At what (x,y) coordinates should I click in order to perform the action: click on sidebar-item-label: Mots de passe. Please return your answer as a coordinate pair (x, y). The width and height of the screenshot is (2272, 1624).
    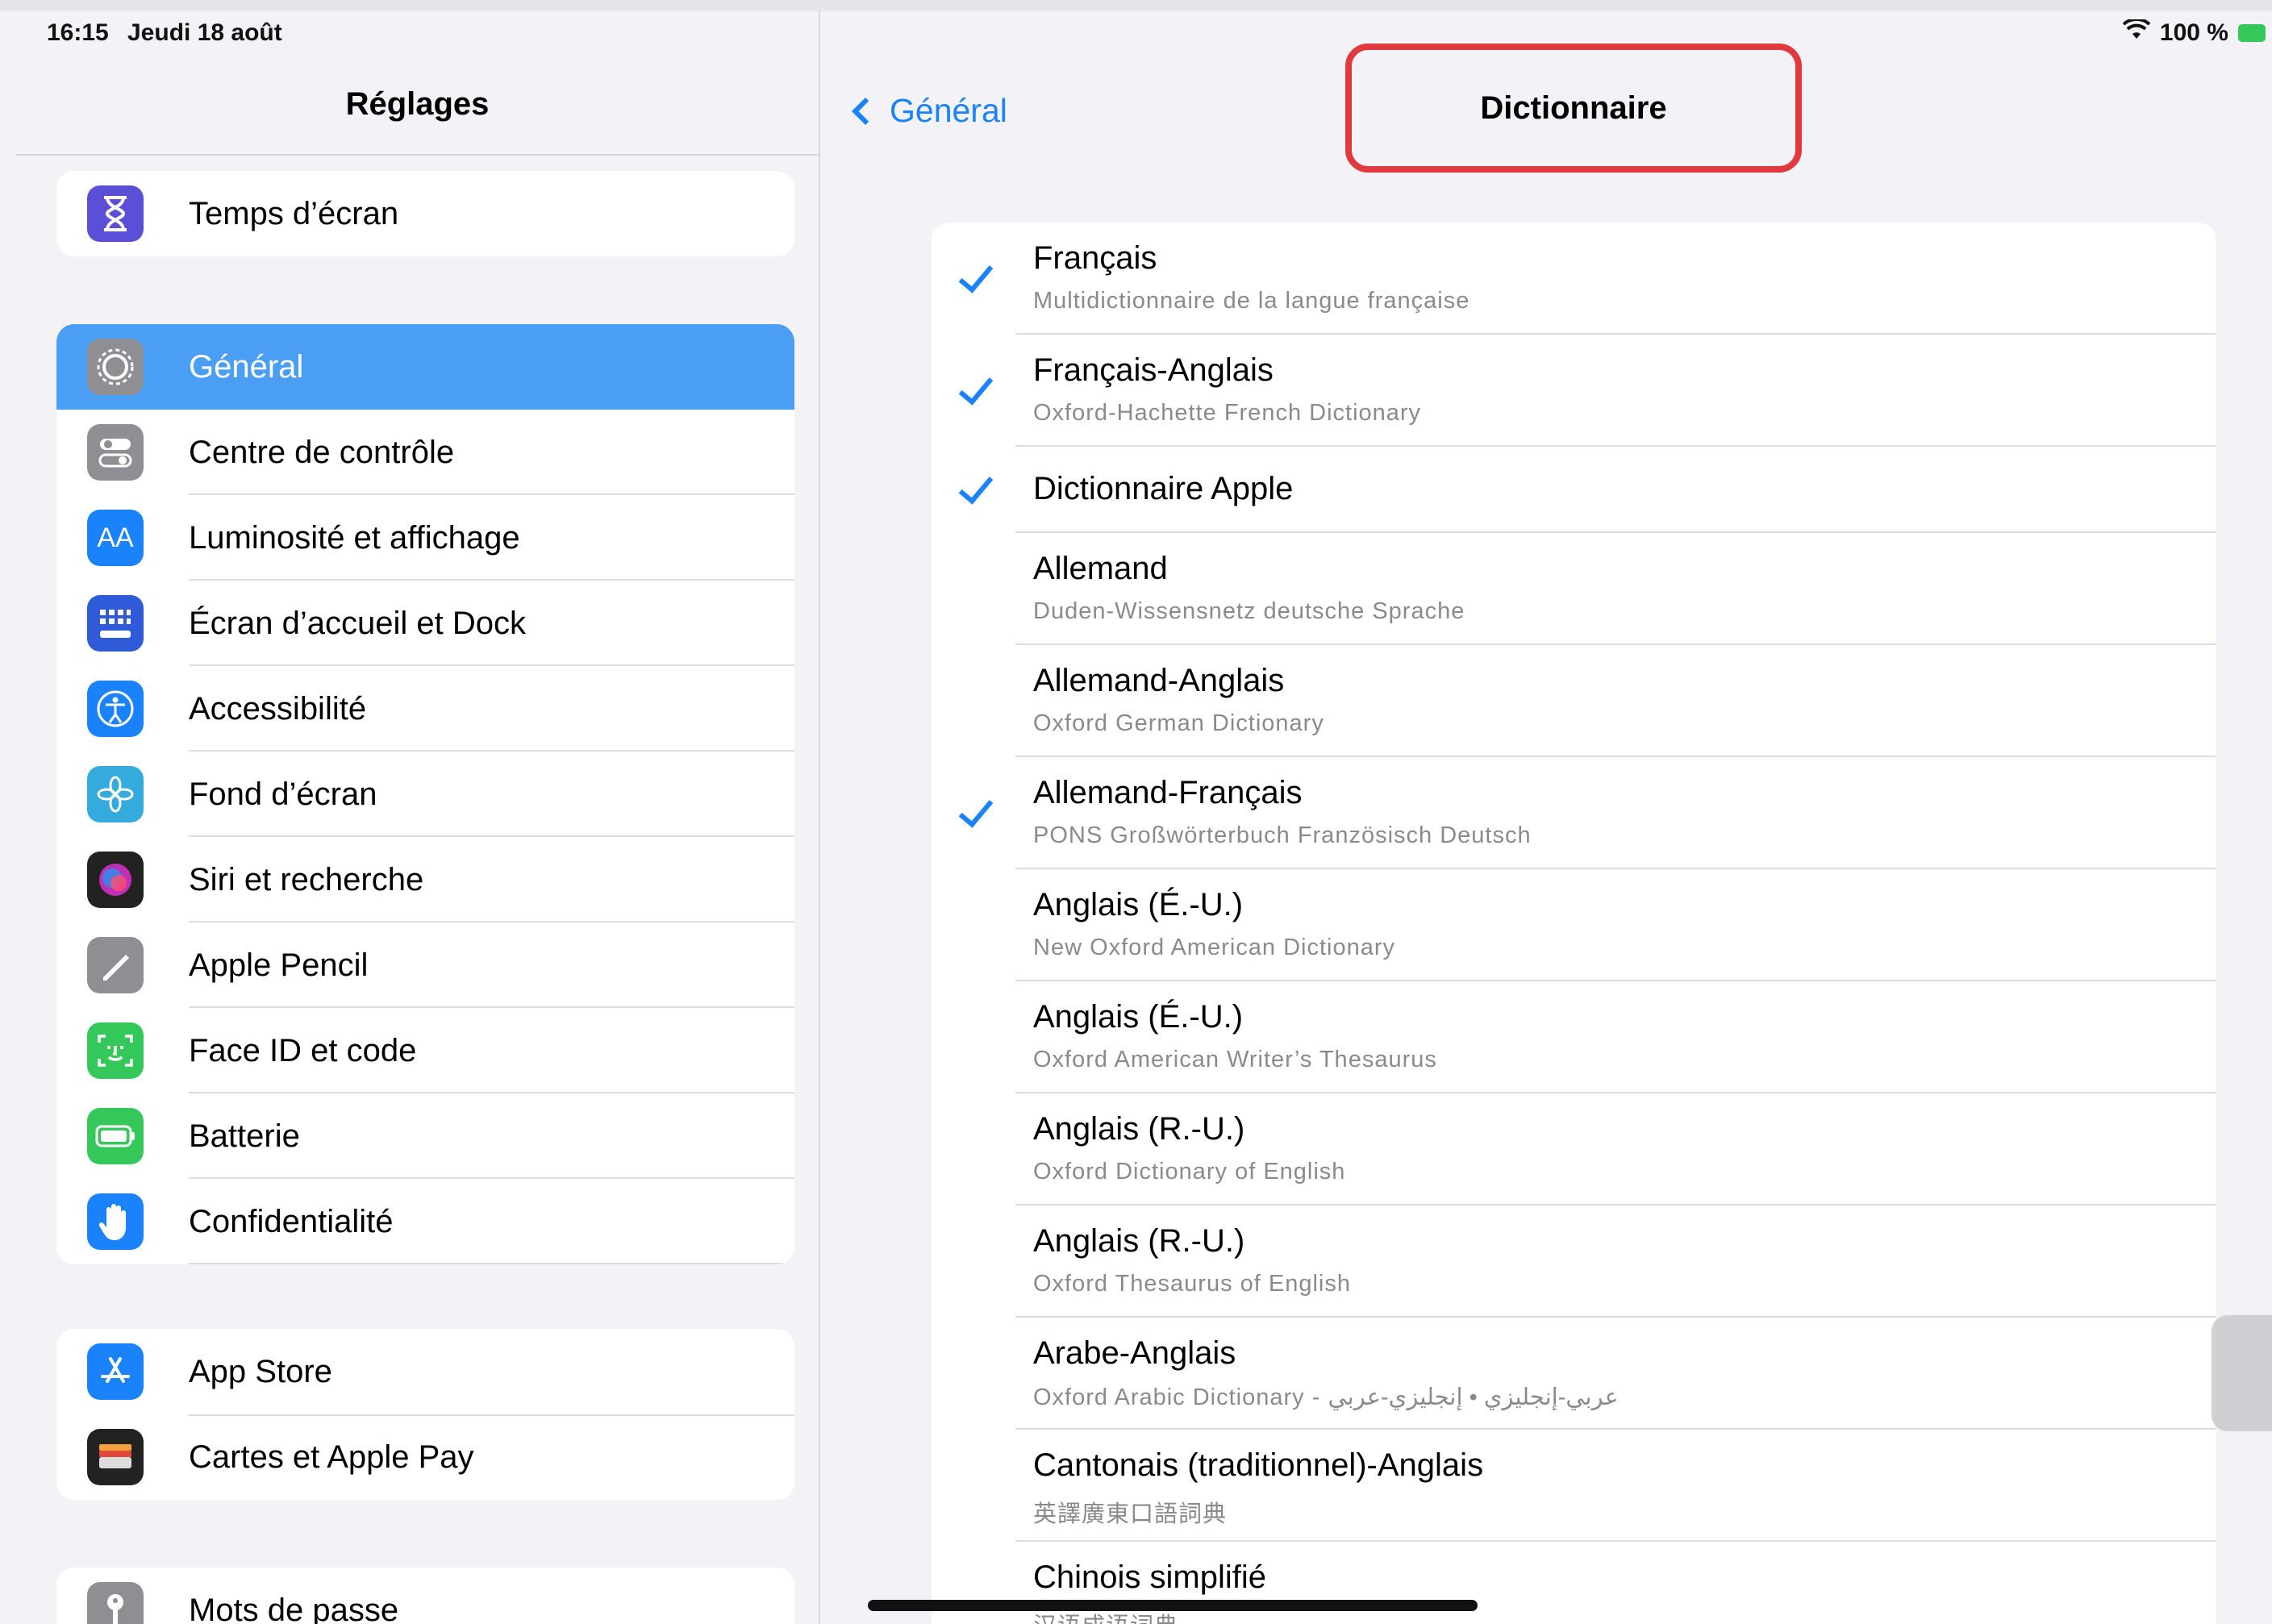
    Looking at the image, I should click on (294, 1608).